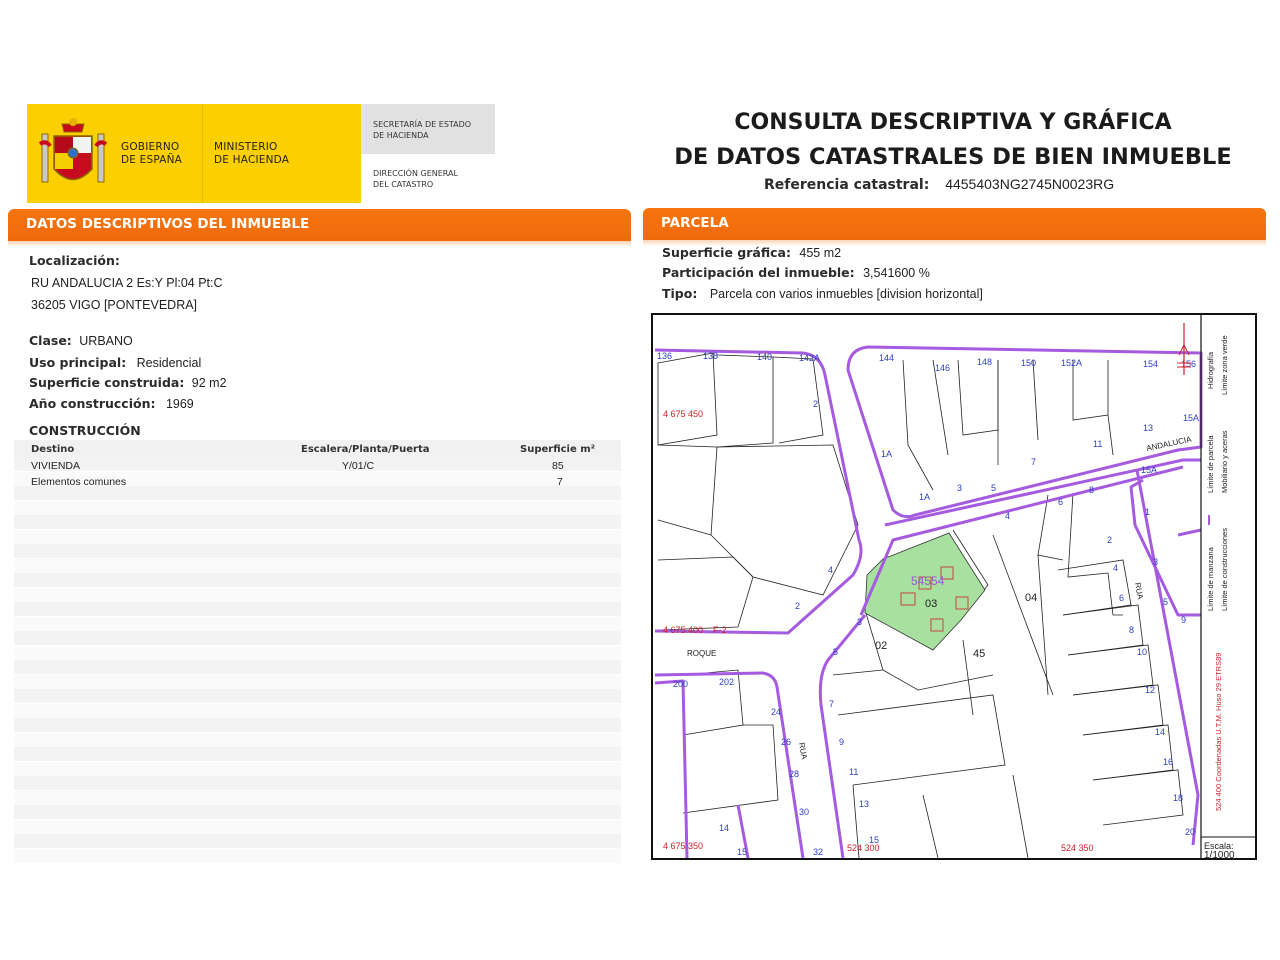 Image resolution: width=1280 pixels, height=960 pixels. I want to click on direccion-line1: DIRECCIÓN GENERAL, so click(415, 173).